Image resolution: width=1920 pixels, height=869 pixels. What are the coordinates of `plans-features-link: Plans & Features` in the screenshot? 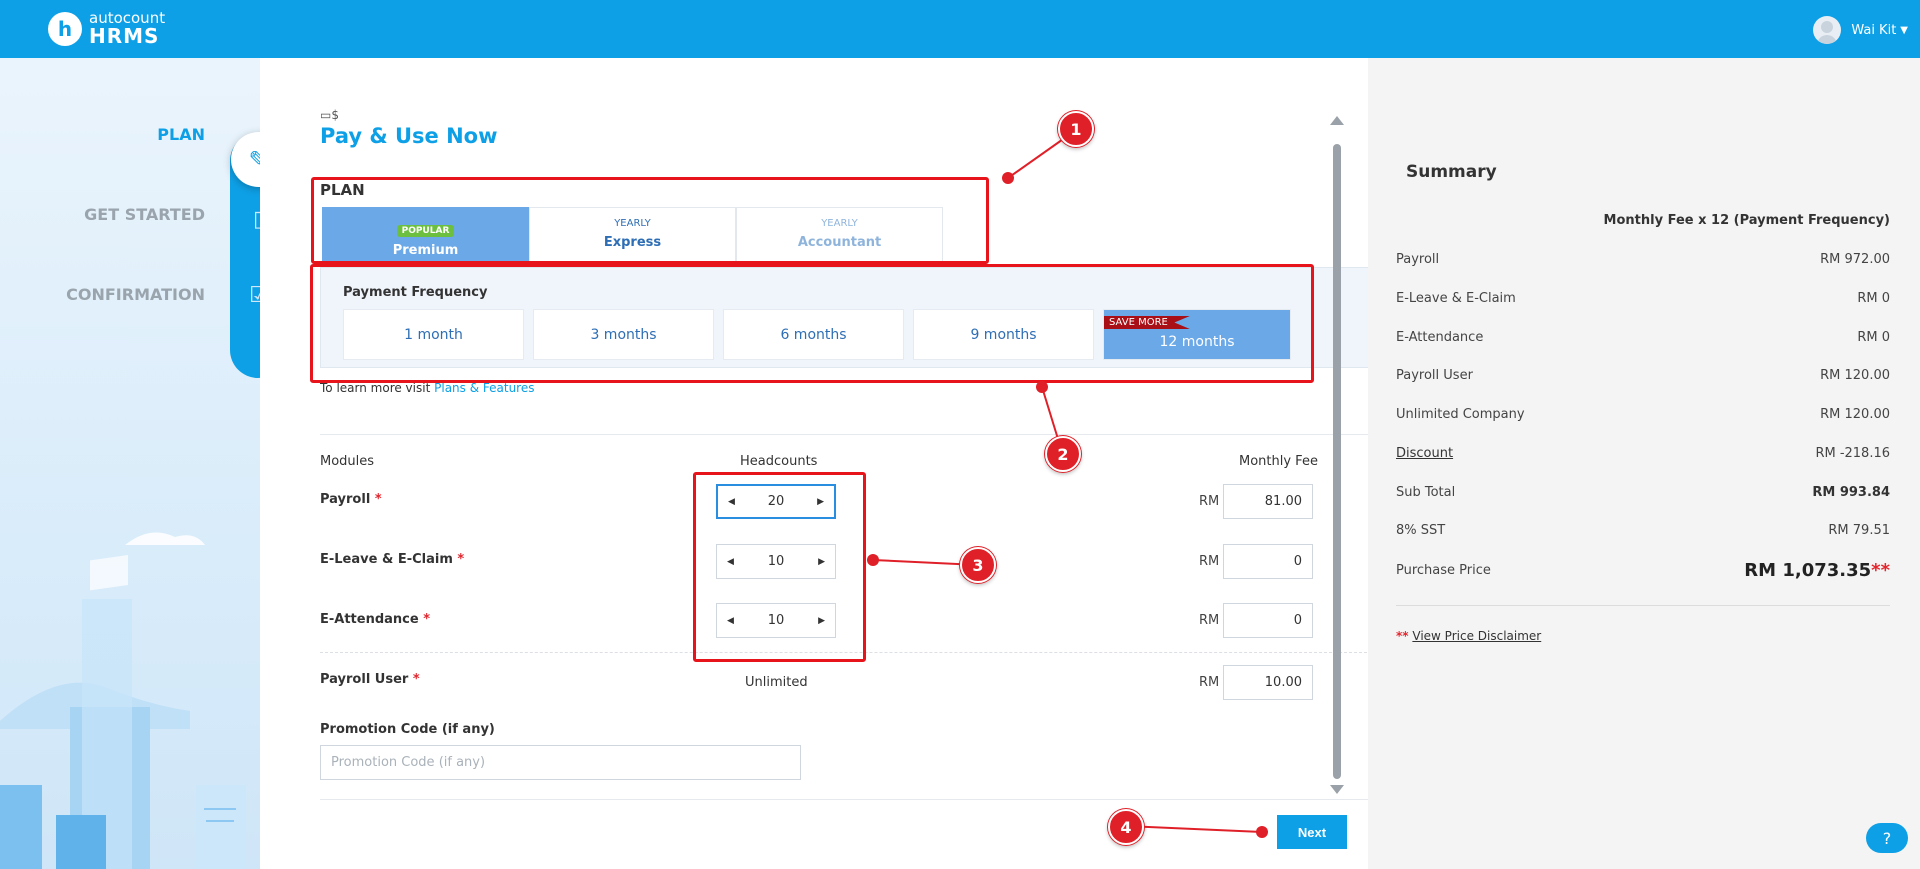 It's located at (484, 388).